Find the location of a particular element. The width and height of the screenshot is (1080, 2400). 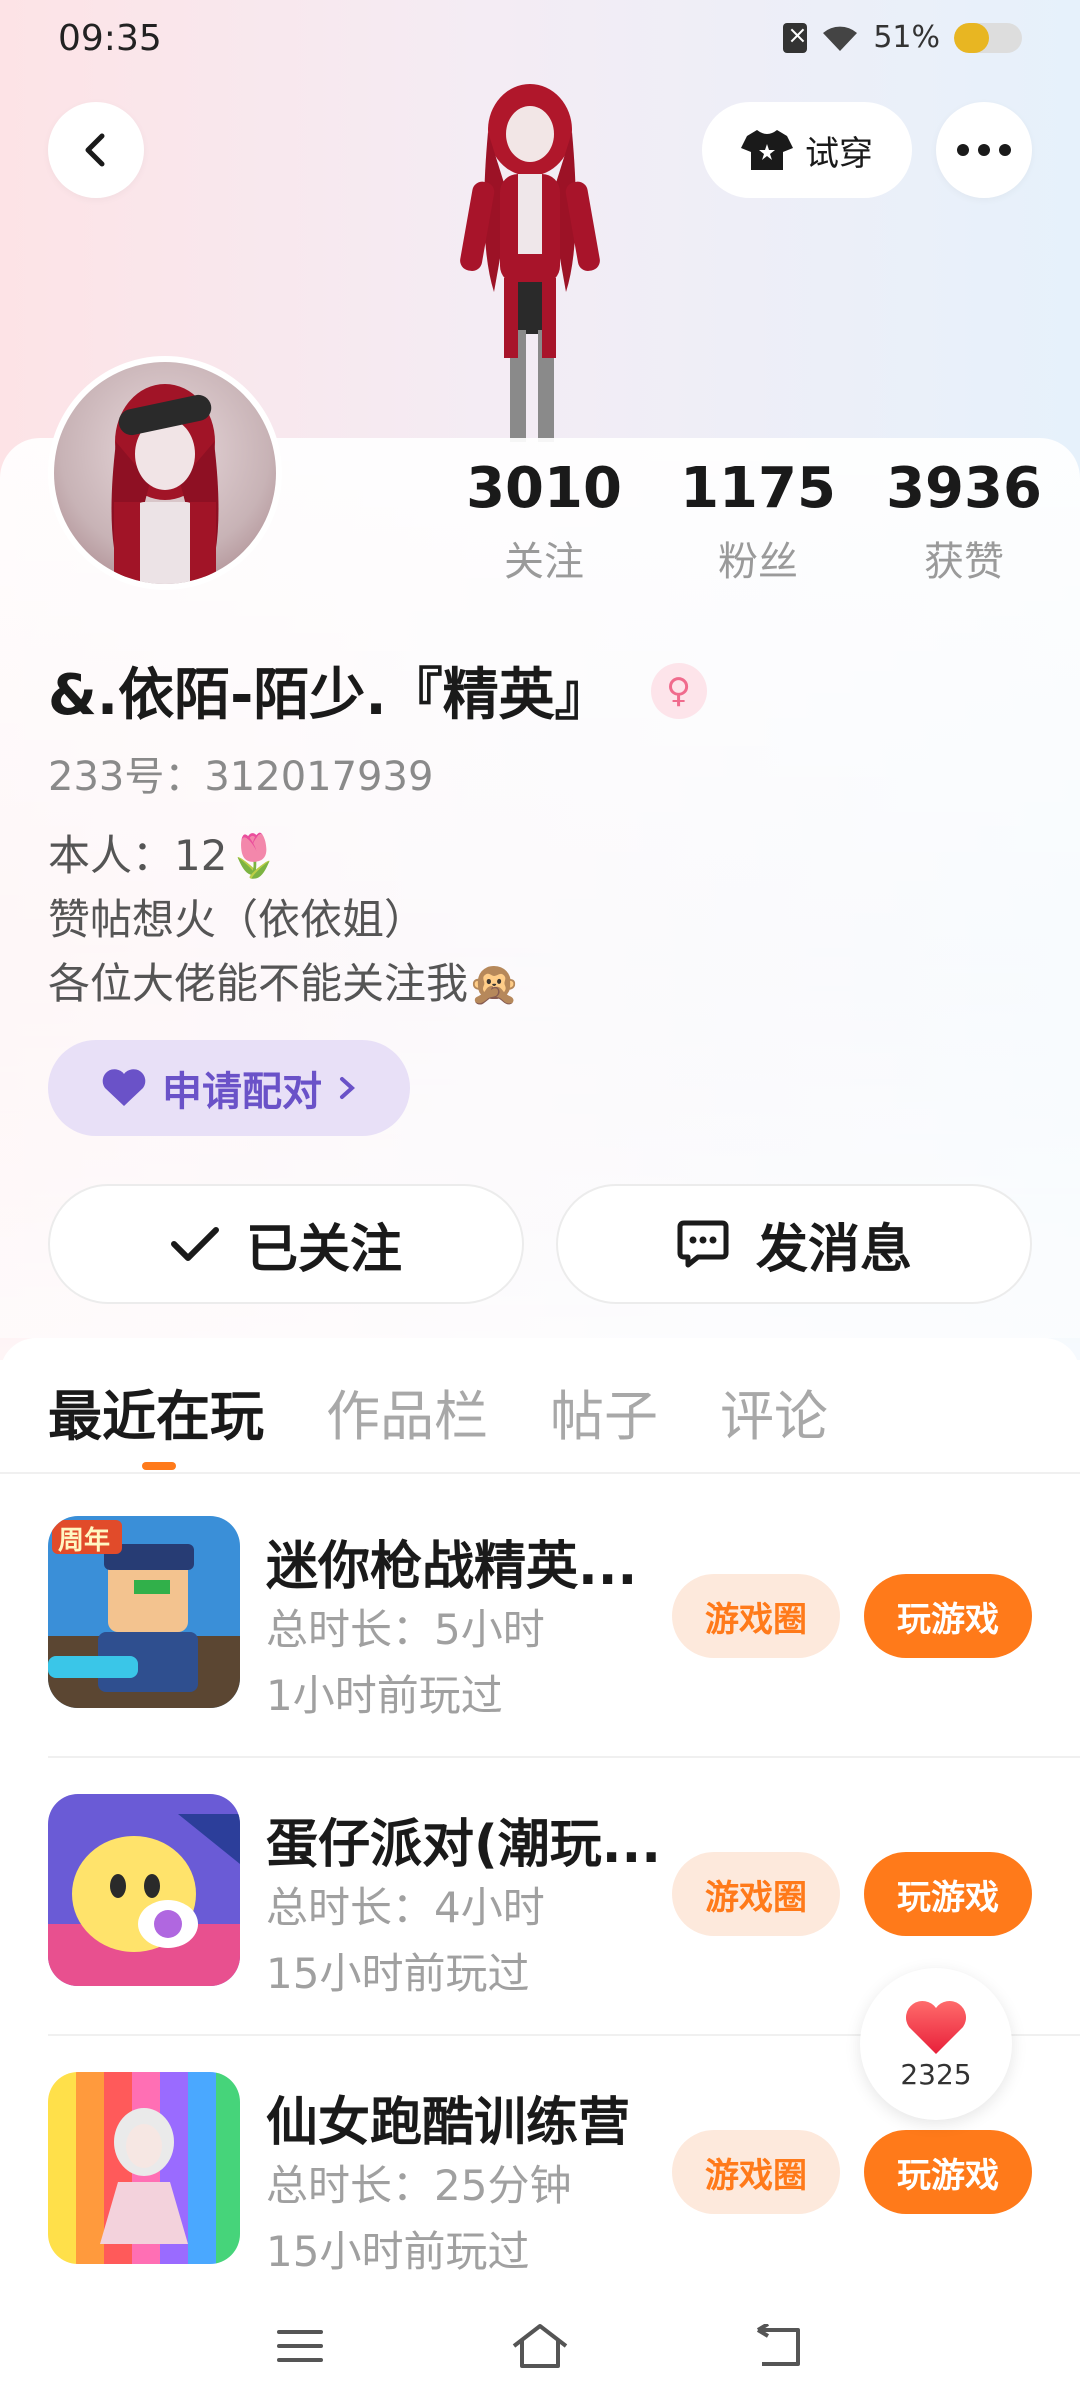

game-badge: 周年 is located at coordinates (84, 1541).